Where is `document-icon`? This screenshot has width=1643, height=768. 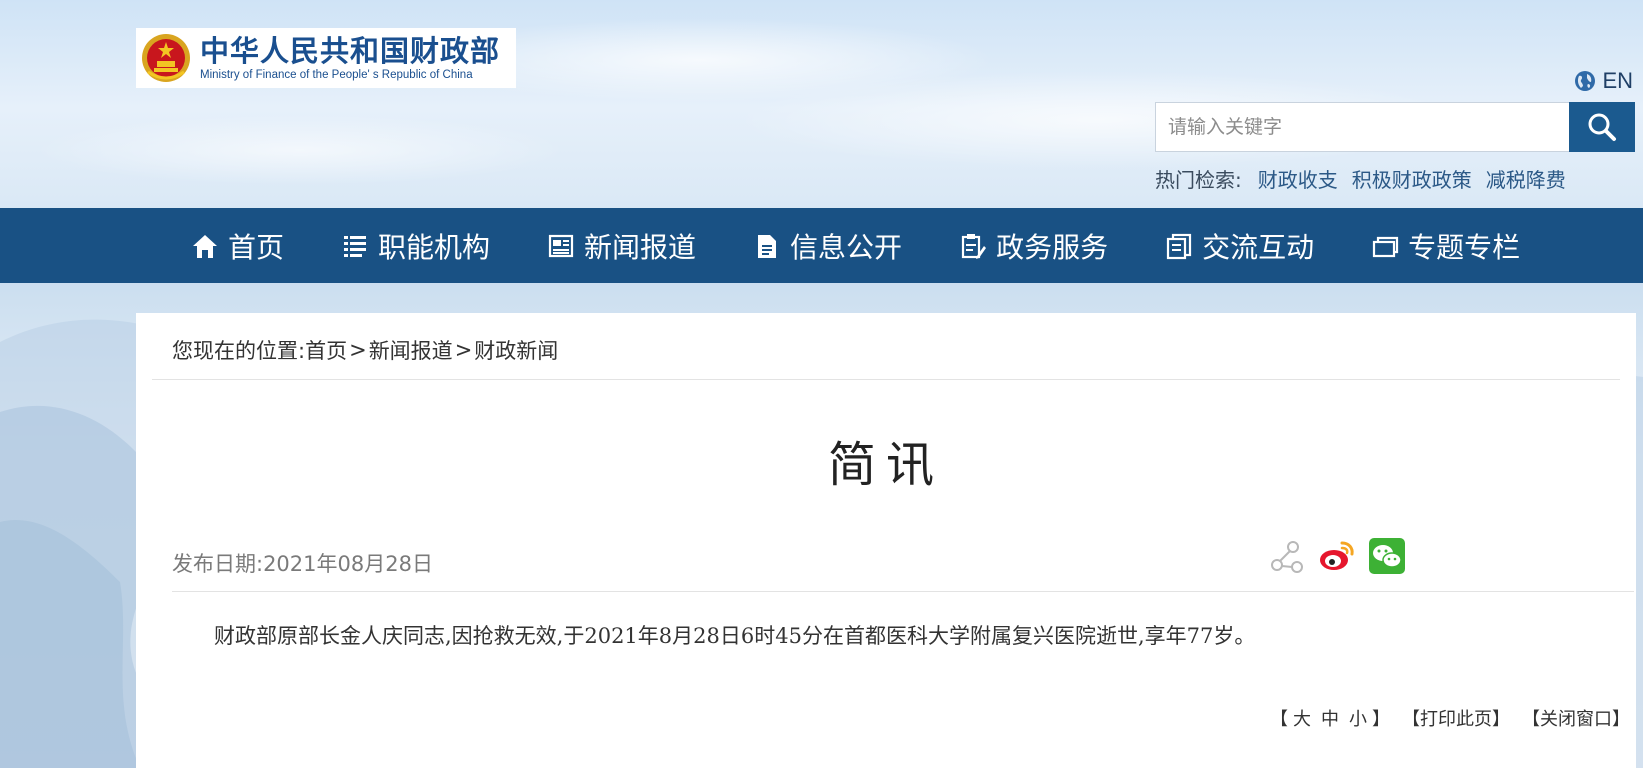 document-icon is located at coordinates (767, 246).